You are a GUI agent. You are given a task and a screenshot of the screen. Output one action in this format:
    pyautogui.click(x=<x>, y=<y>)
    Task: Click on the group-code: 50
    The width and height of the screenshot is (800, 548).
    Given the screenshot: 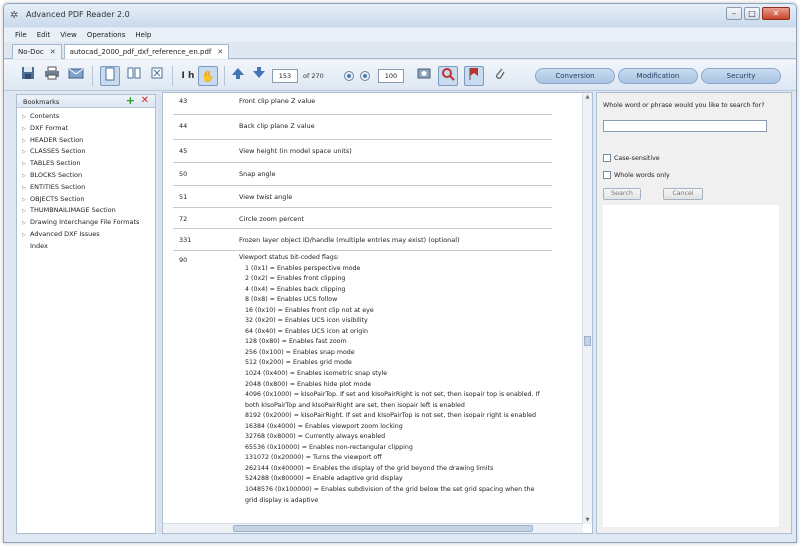 What is the action you would take?
    pyautogui.click(x=183, y=174)
    